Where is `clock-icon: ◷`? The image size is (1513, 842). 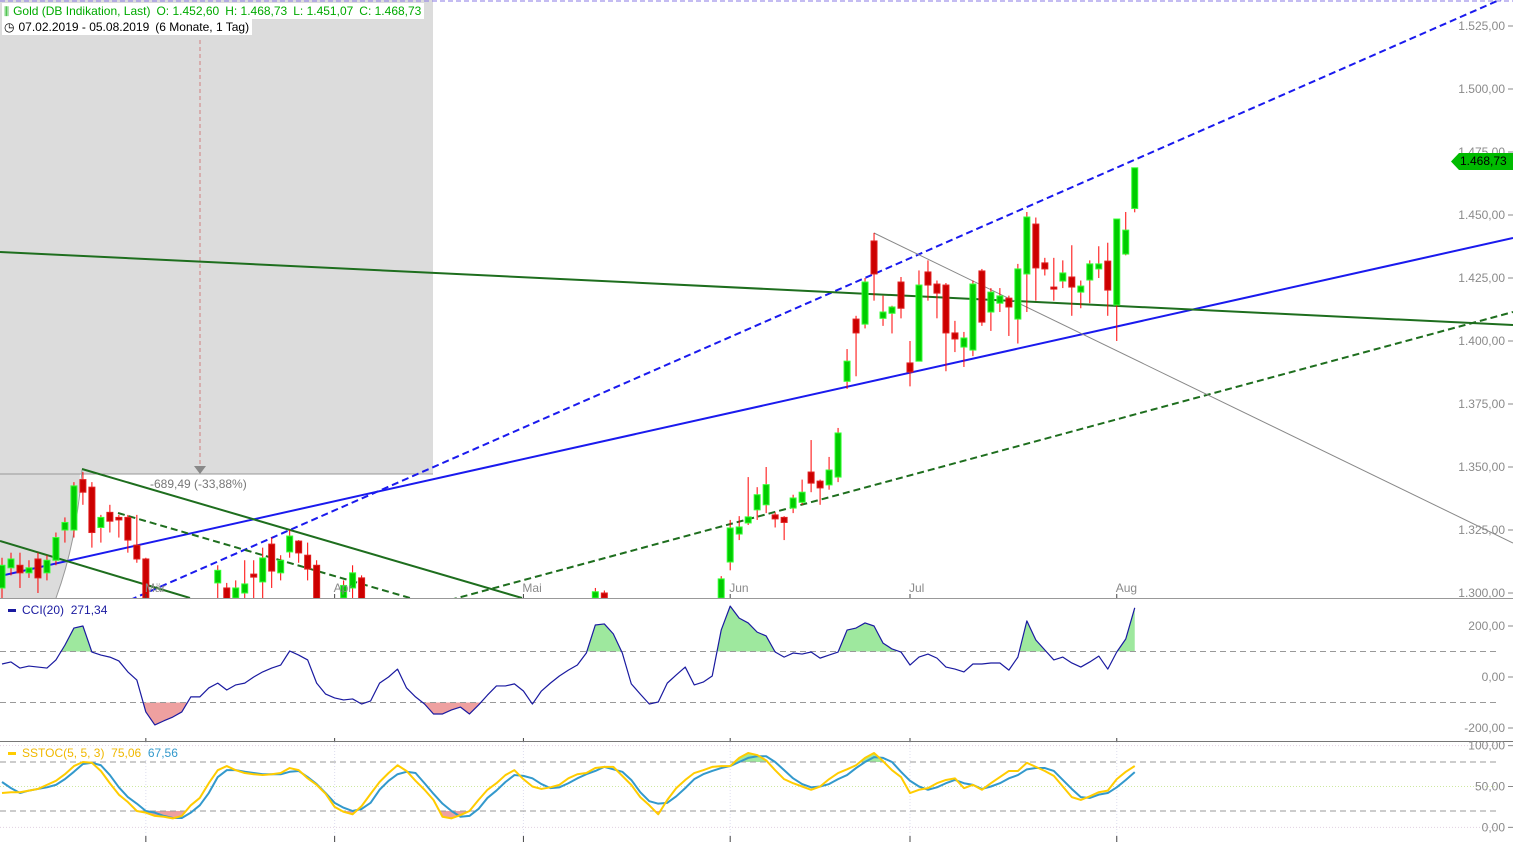 clock-icon: ◷ is located at coordinates (9, 27).